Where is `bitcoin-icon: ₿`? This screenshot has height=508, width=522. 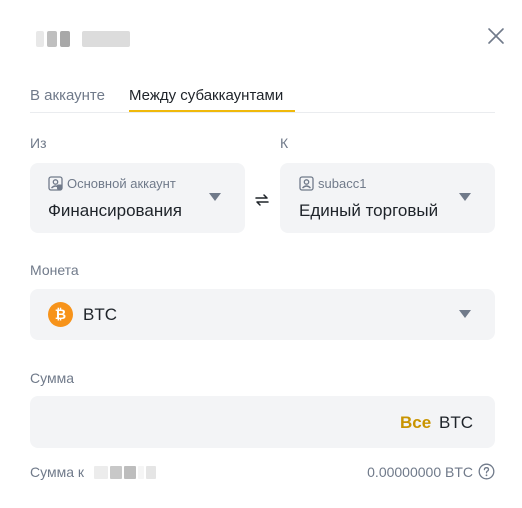
bitcoin-icon: ₿ is located at coordinates (60, 314).